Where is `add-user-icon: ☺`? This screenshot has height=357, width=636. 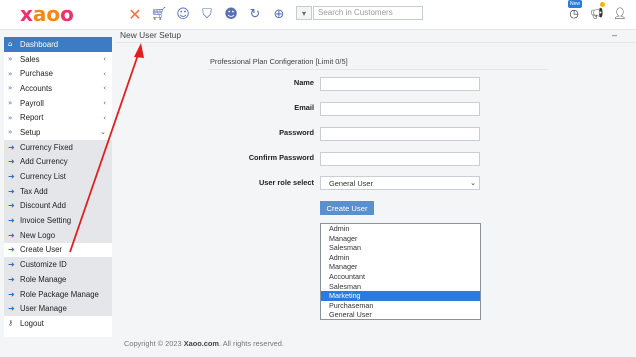 add-user-icon: ☺ is located at coordinates (183, 14).